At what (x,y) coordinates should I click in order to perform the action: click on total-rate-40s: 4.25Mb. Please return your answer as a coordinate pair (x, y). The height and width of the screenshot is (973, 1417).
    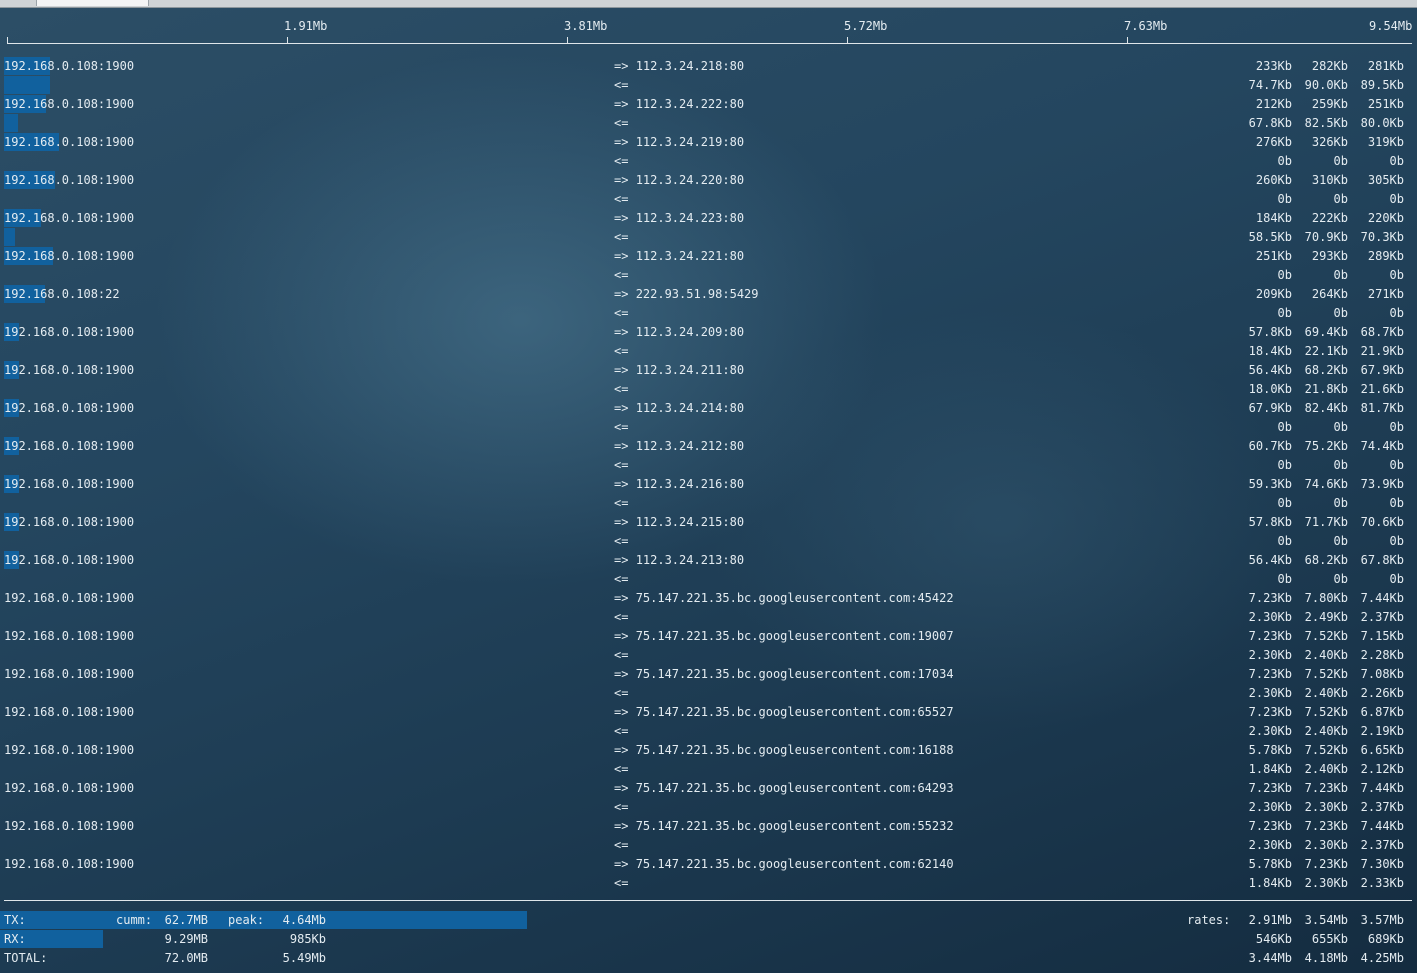
    Looking at the image, I should click on (1382, 958).